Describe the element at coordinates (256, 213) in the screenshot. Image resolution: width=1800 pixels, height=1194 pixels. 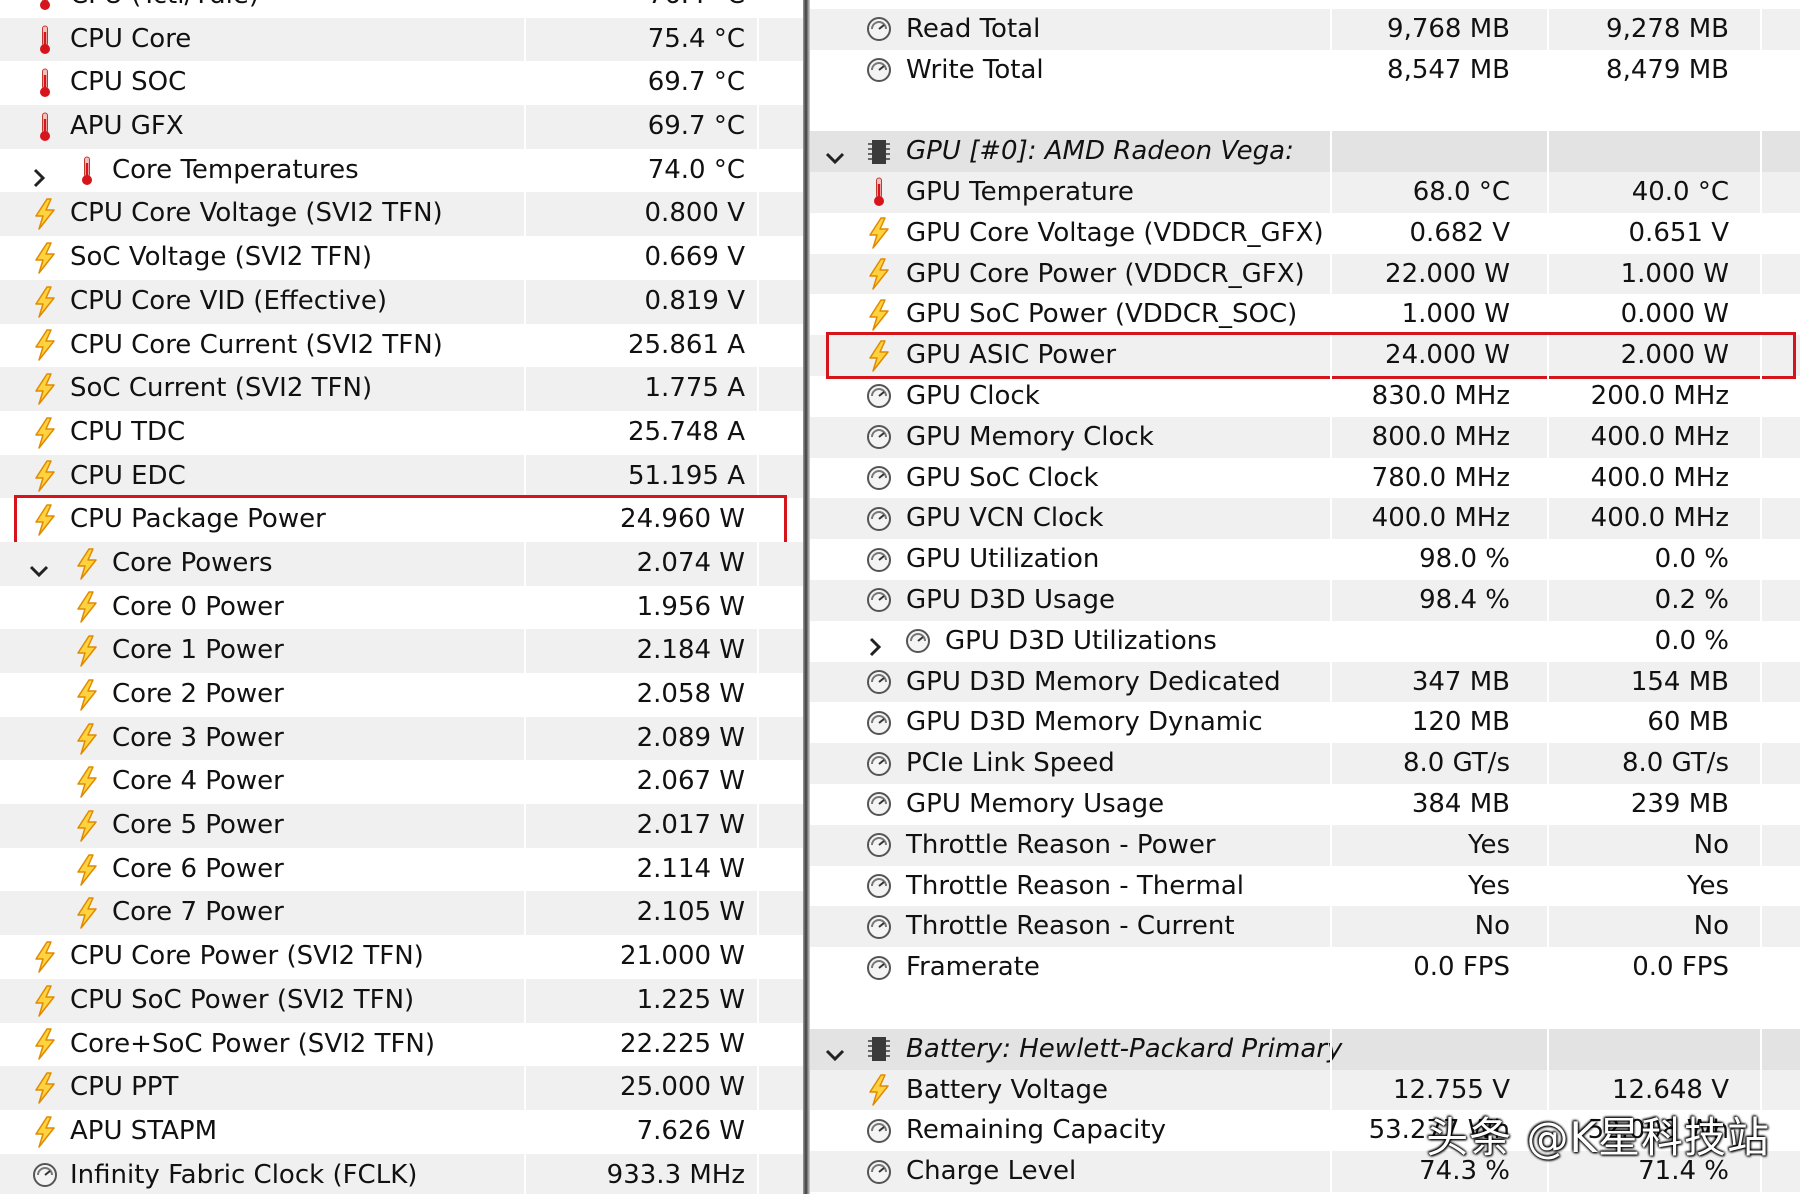
I see `sensor-label: CPU Core Voltage (SVI2 TFN)` at that location.